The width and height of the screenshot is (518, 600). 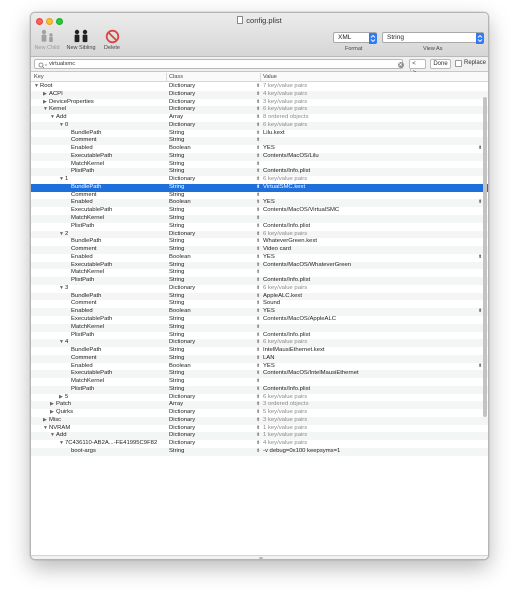 I want to click on row-value: Lilu.kext, so click(x=274, y=134).